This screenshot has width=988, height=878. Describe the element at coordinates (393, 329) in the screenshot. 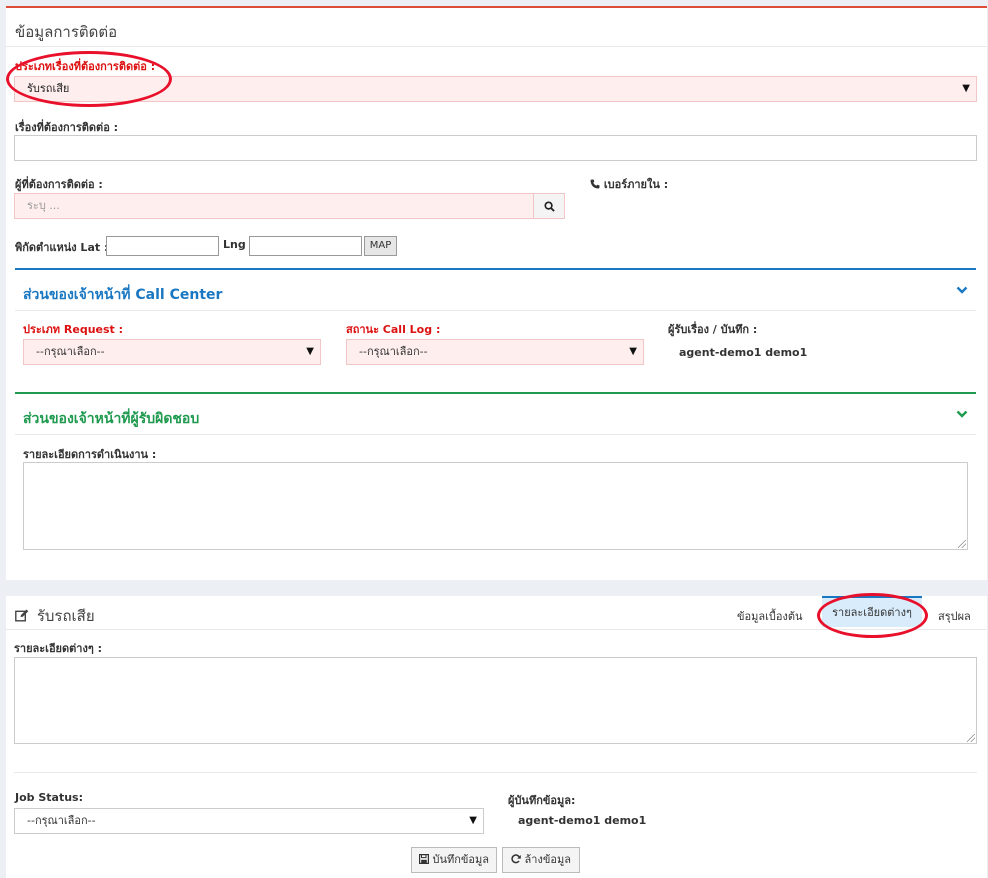

I see `call-log-label: สถานะ Call Log :` at that location.